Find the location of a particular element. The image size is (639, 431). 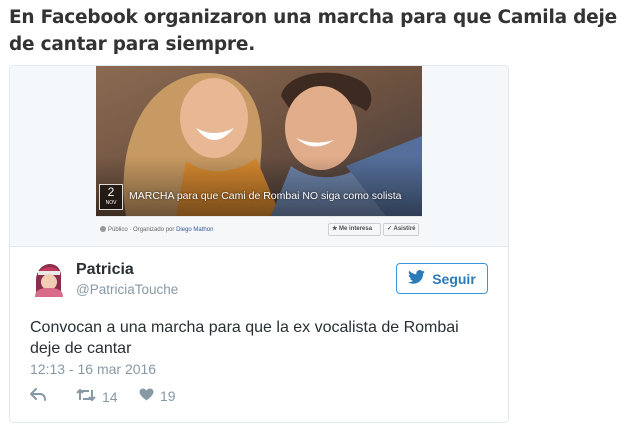

globe-icon is located at coordinates (103, 229).